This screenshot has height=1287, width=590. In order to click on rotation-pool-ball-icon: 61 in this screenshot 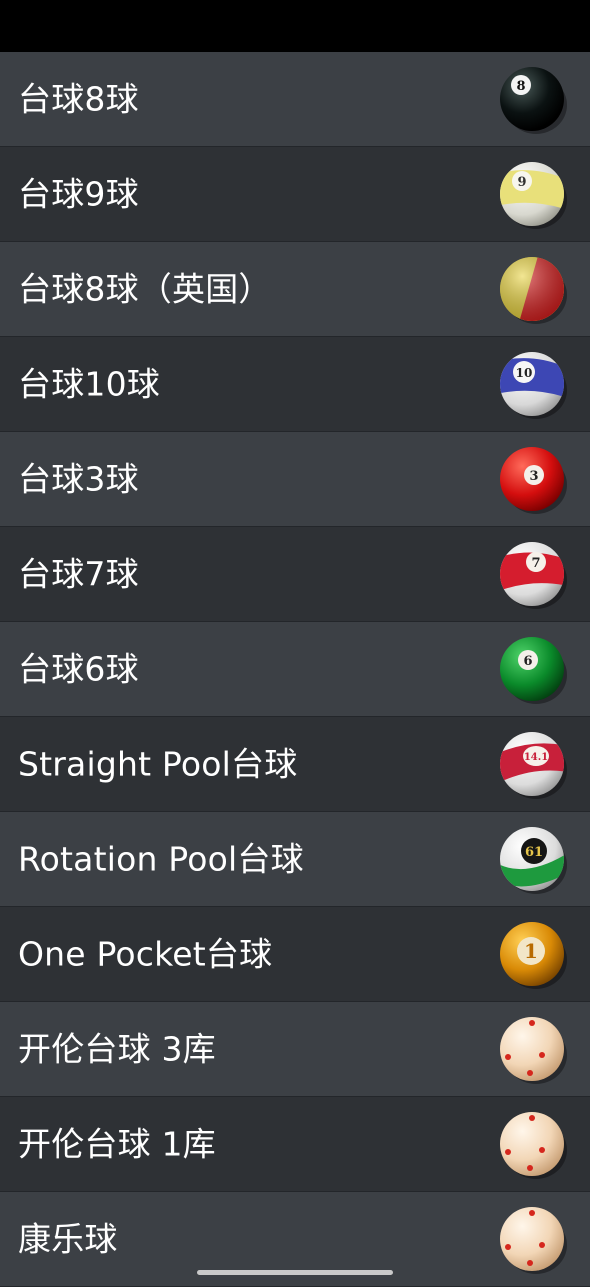, I will do `click(532, 859)`.